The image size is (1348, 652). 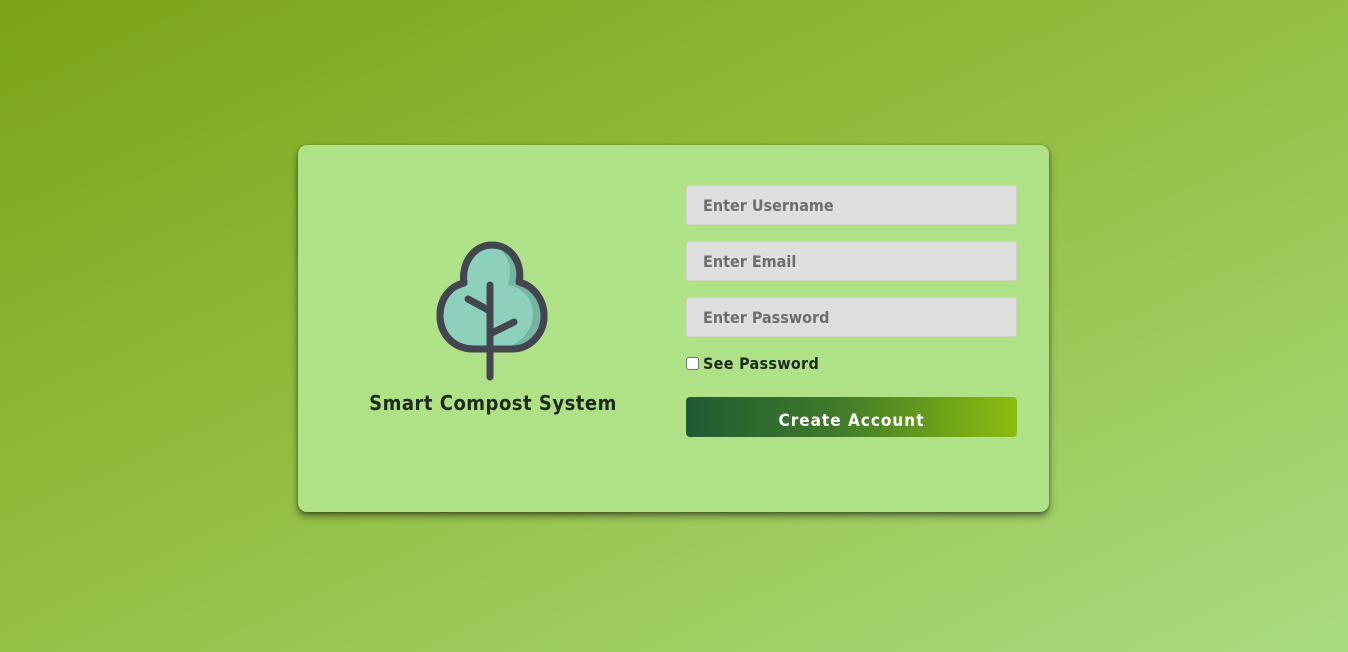 I want to click on see-password-label: See Password, so click(x=761, y=363).